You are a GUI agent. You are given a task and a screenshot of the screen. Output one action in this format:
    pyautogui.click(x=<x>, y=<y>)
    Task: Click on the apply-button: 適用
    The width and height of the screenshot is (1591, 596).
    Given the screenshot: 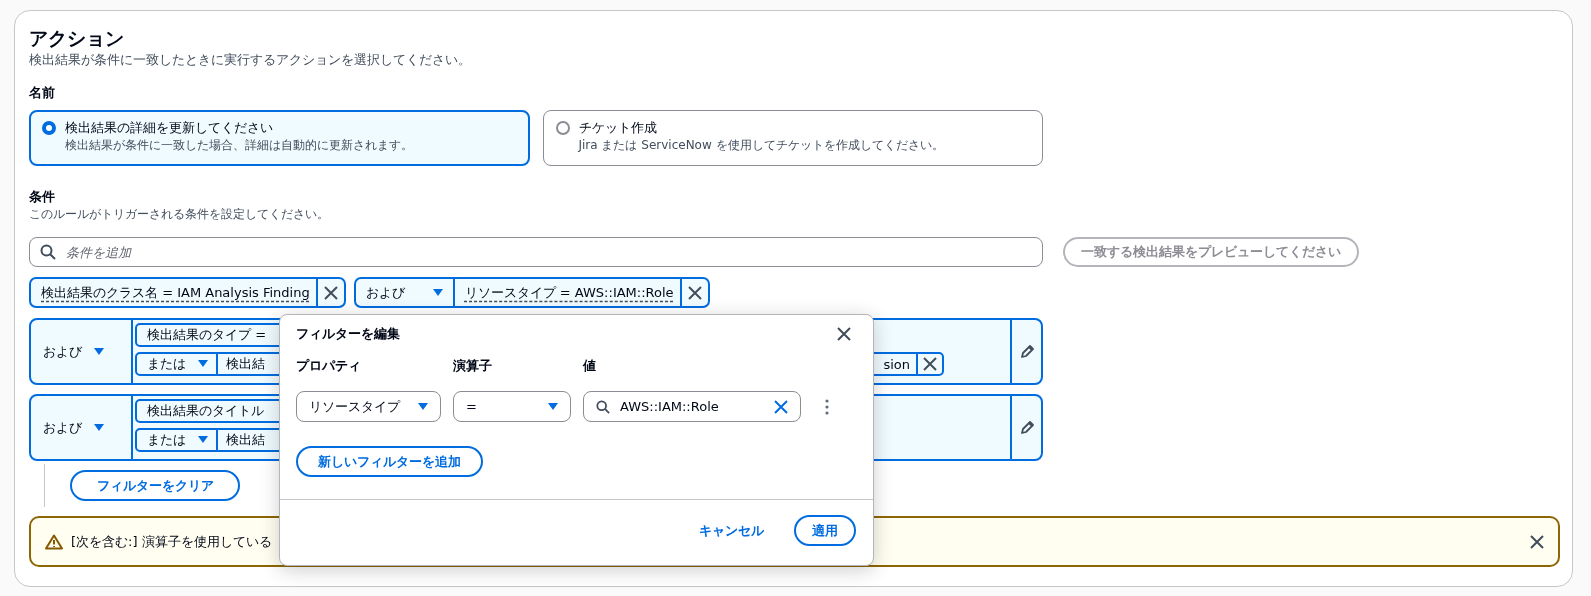 What is the action you would take?
    pyautogui.click(x=825, y=530)
    